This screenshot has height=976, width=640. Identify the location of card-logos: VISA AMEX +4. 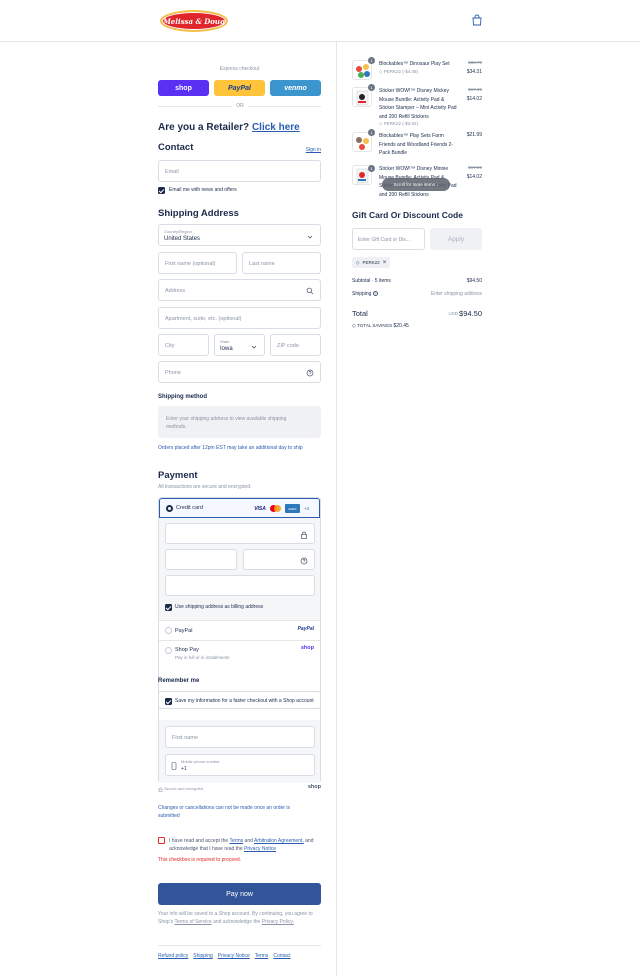
(281, 508).